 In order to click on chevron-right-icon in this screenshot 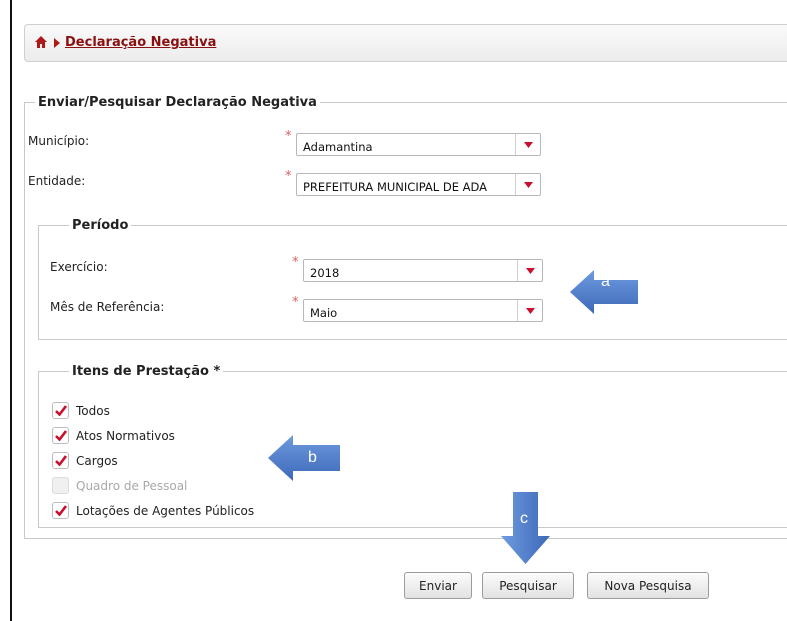, I will do `click(57, 42)`.